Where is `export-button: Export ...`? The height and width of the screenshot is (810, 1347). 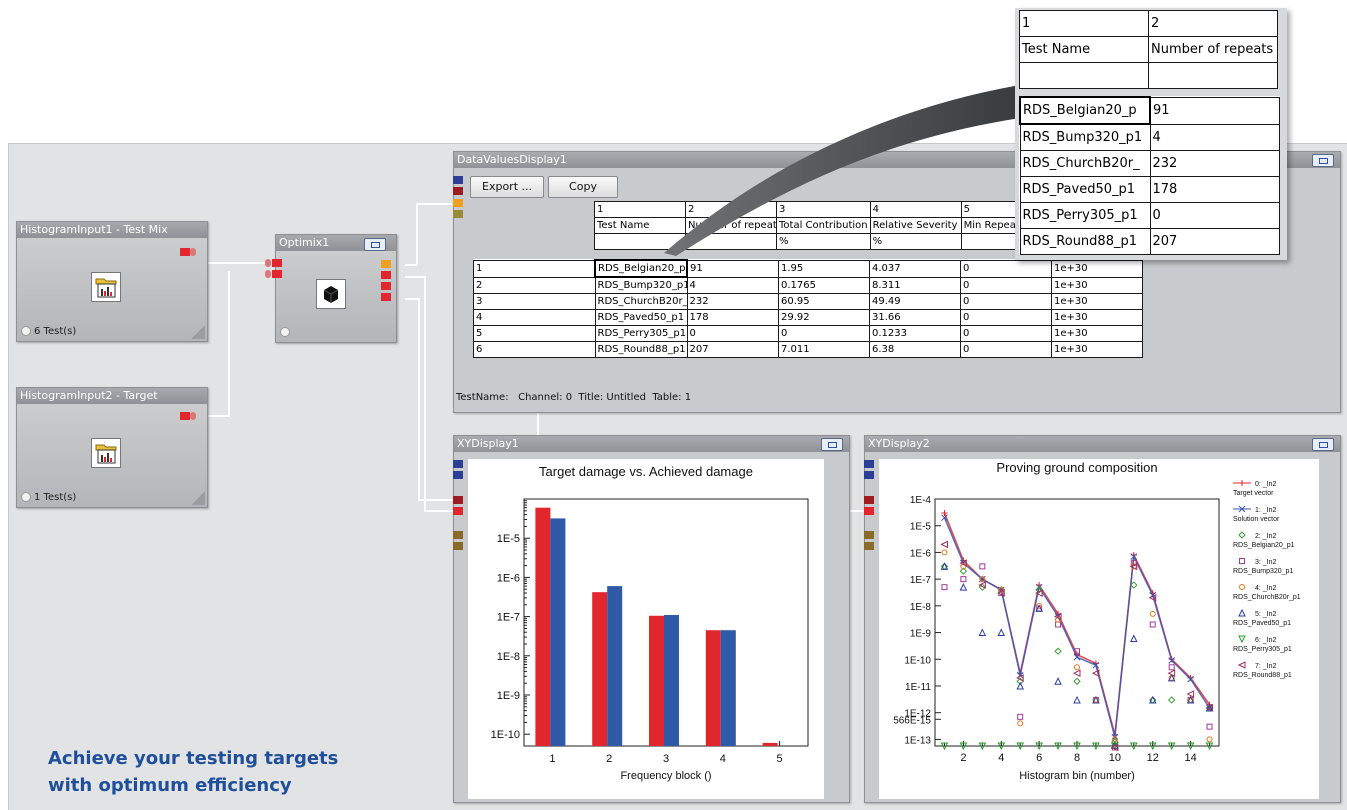 export-button: Export ... is located at coordinates (507, 187).